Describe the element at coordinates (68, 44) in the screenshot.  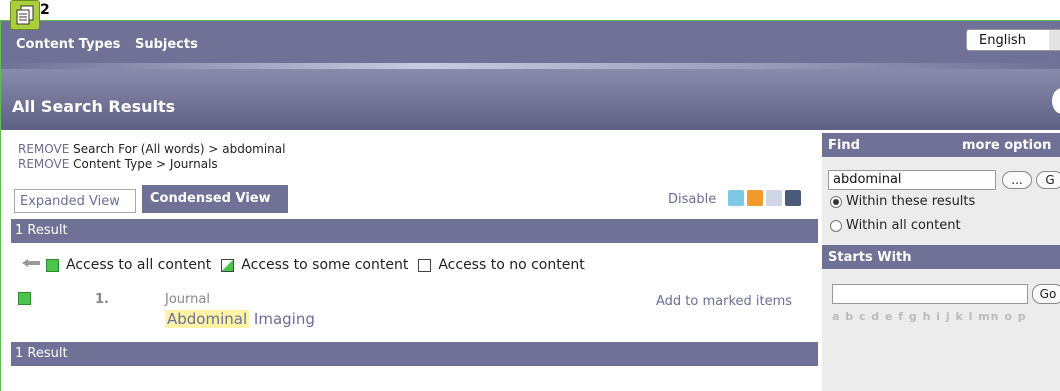
I see `nav-content-types: Content Types` at that location.